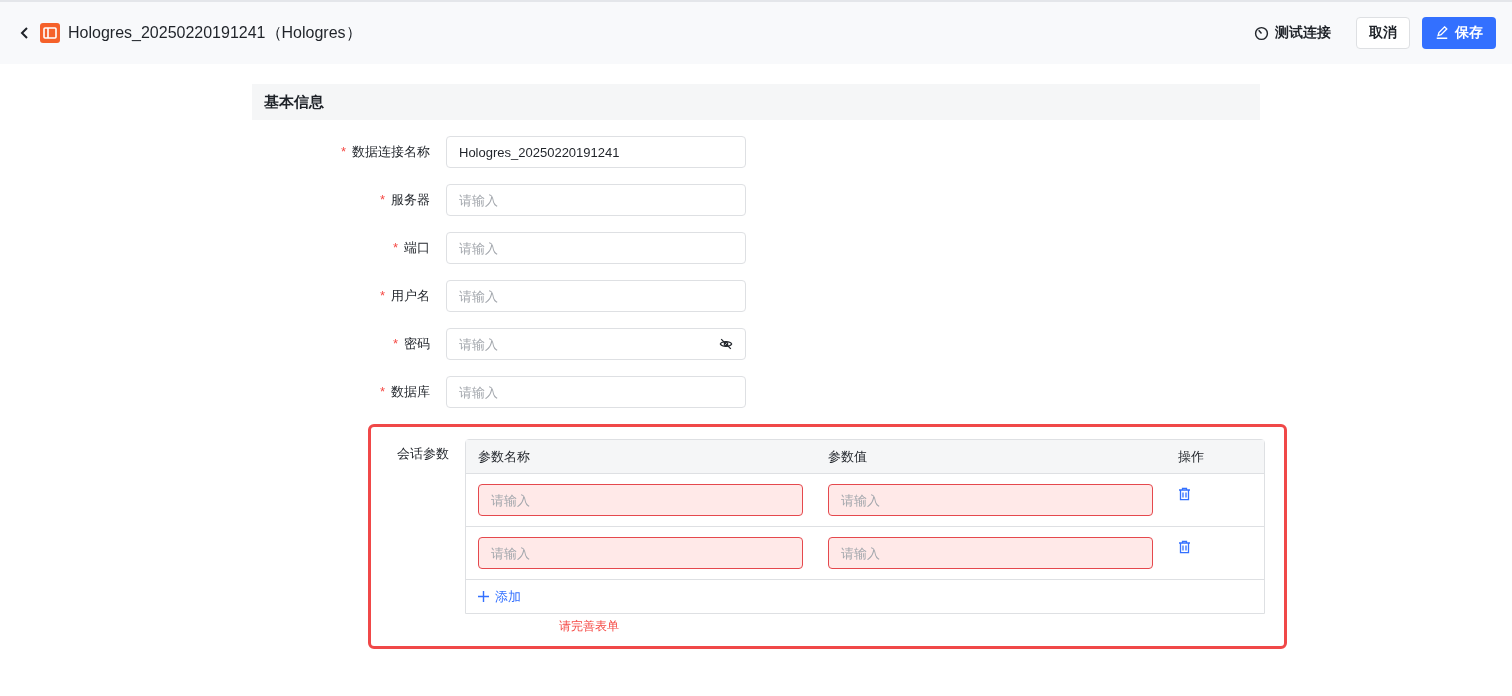  I want to click on field-label: 服务器, so click(410, 199).